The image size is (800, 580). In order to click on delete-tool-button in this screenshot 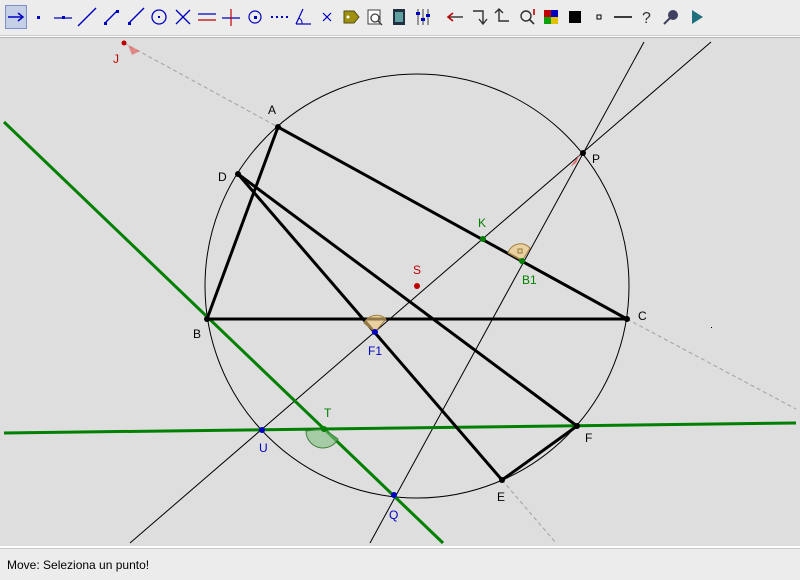, I will do `click(327, 17)`.